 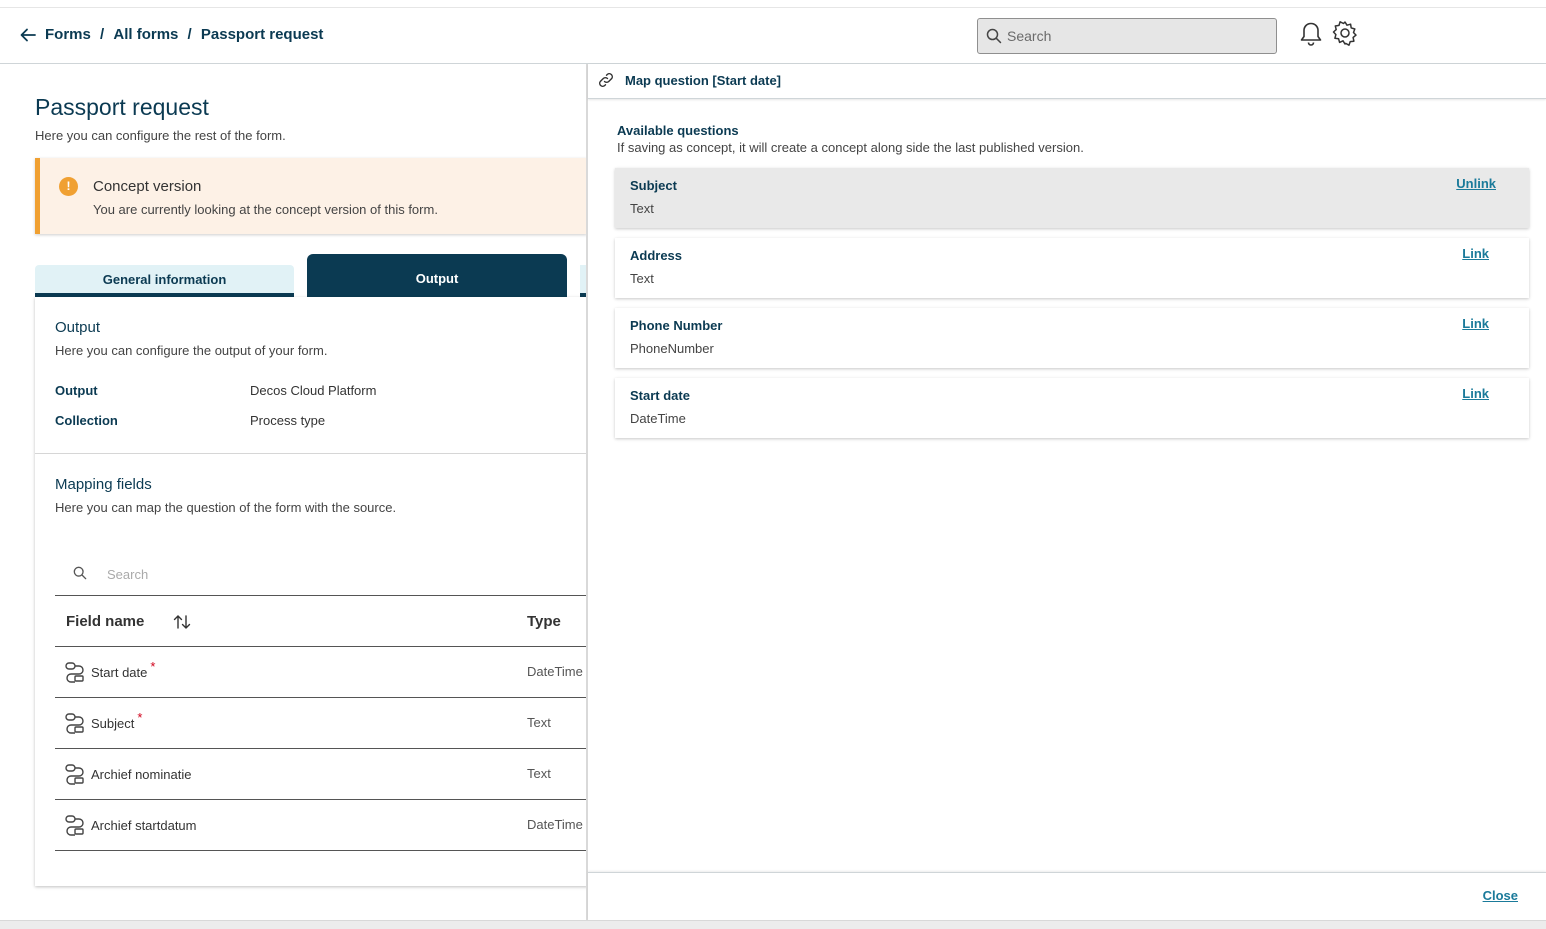 I want to click on mapping-search, so click(x=321, y=574).